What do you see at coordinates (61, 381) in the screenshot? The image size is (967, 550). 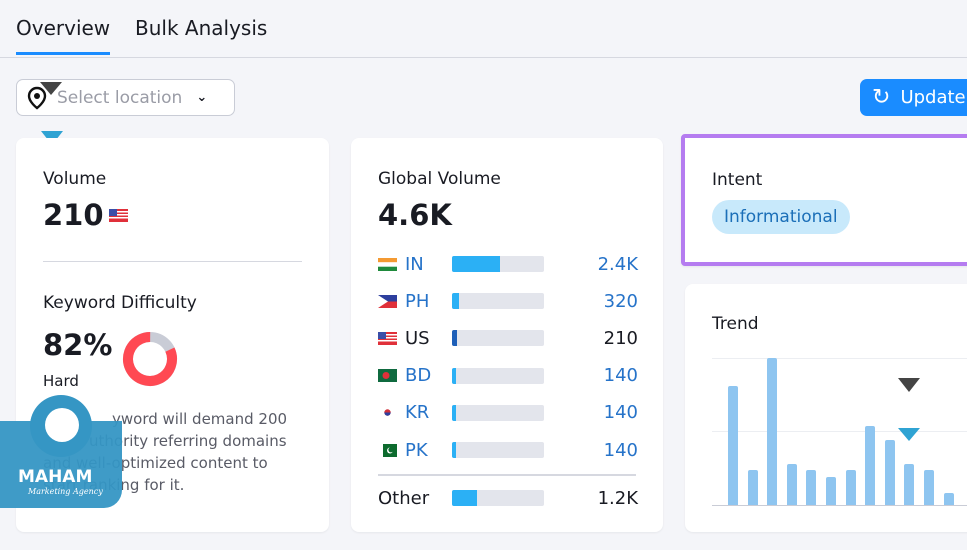 I see `kd-level: Hard` at bounding box center [61, 381].